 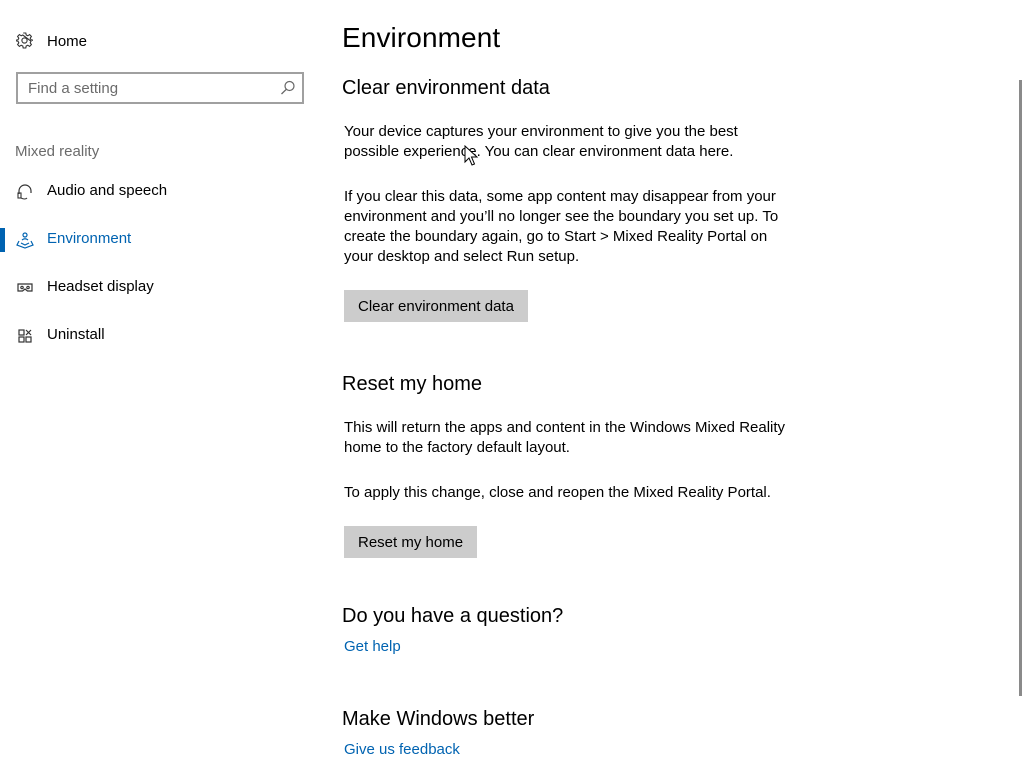 I want to click on sidebar-item-label: Environment, so click(x=89, y=238).